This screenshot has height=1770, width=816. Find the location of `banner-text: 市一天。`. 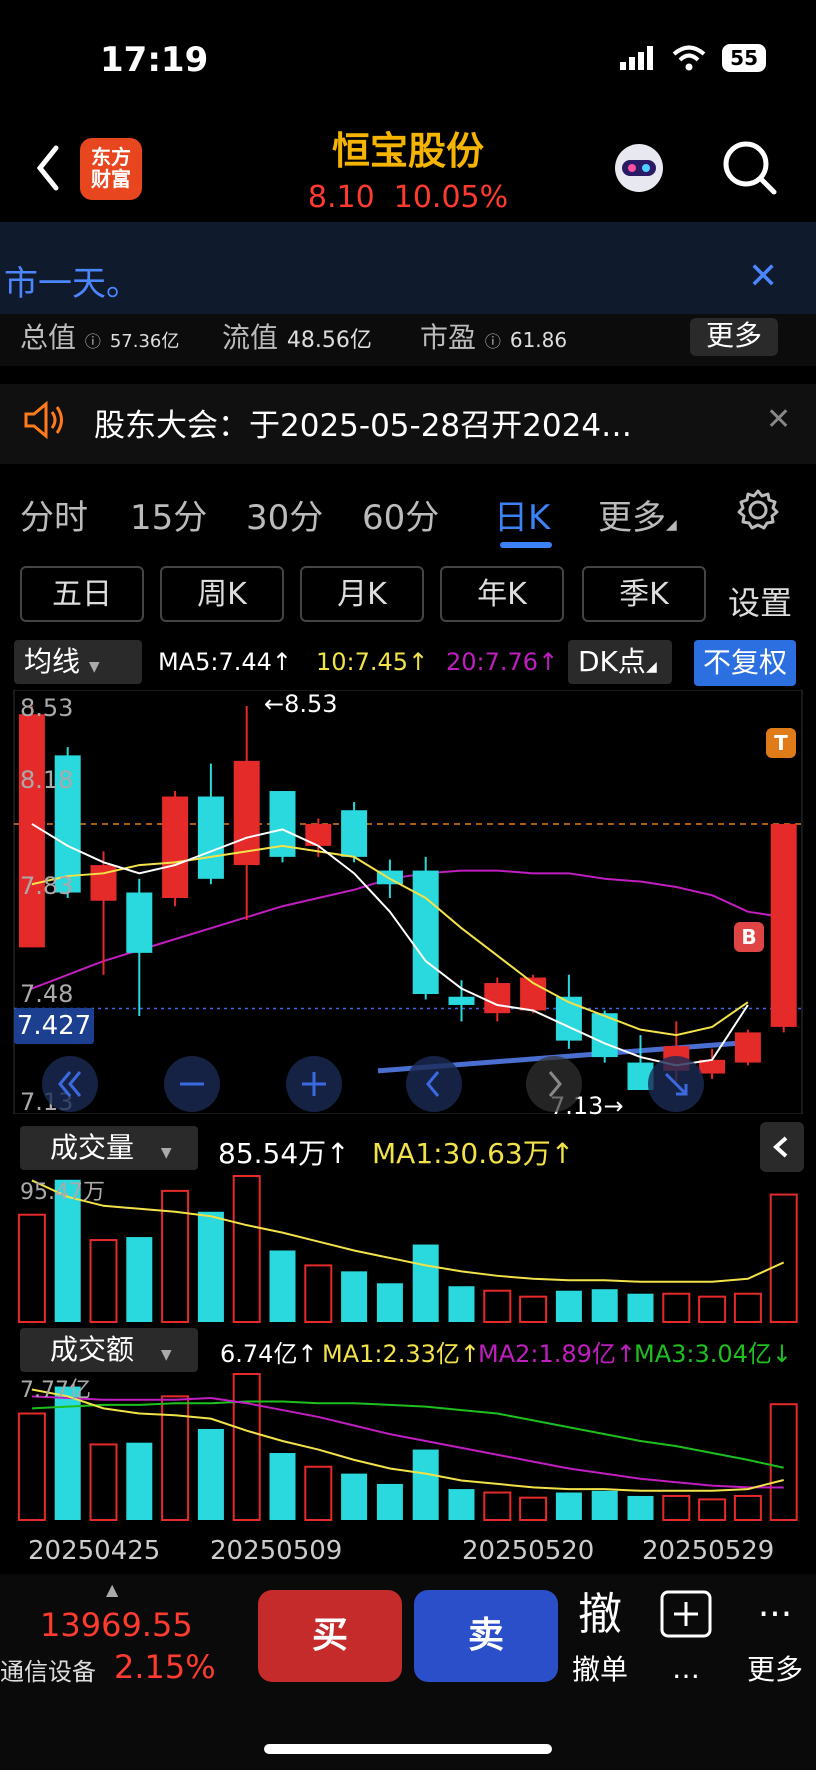

banner-text: 市一天。 is located at coordinates (72, 280).